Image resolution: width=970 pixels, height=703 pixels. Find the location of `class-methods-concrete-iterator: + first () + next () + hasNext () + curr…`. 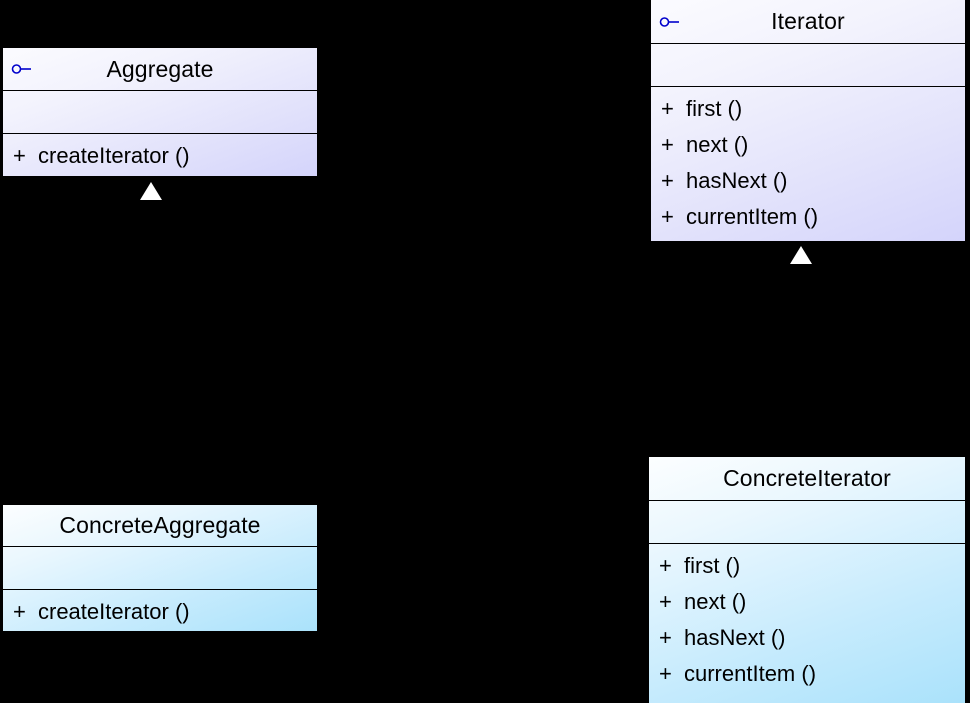

class-methods-concrete-iterator: + first () + next () + hasNext () + curr… is located at coordinates (807, 623).